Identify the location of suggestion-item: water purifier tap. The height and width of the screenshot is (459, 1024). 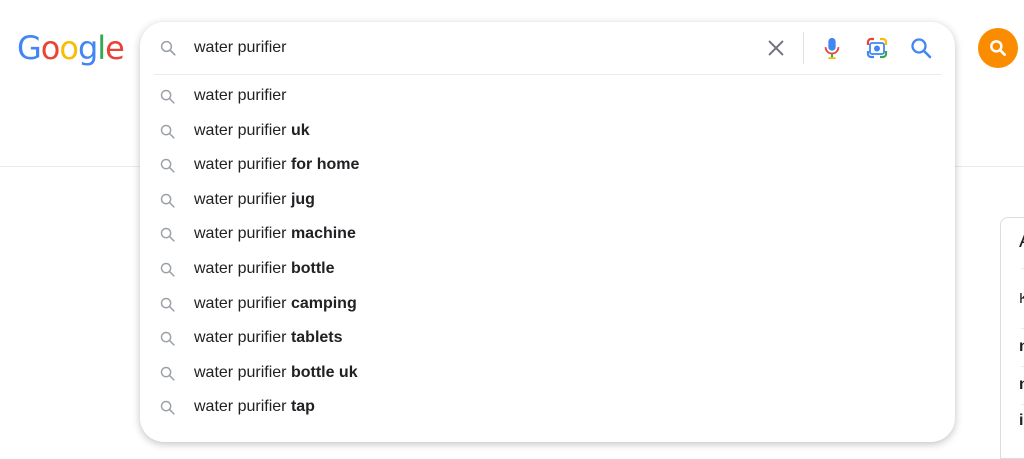
(547, 407).